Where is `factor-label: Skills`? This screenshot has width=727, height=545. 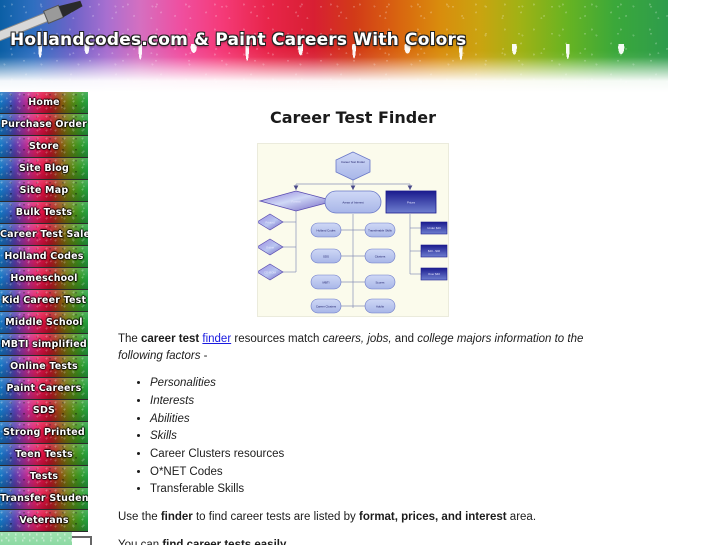 factor-label: Skills is located at coordinates (163, 436).